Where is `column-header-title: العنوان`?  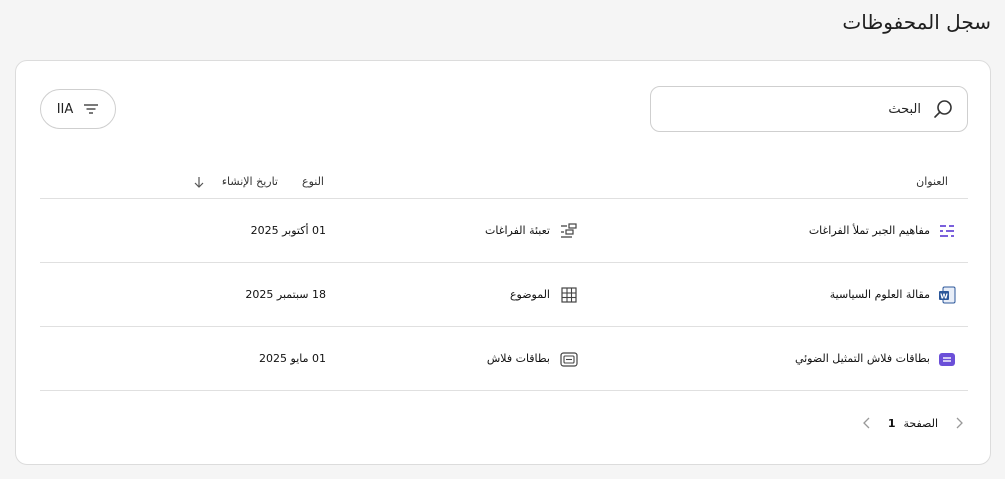
column-header-title: العنوان is located at coordinates (932, 181).